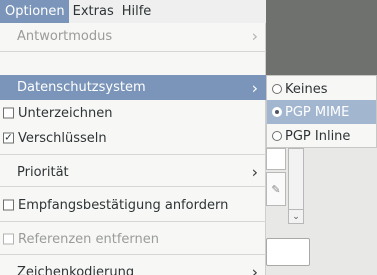  Describe the element at coordinates (296, 186) in the screenshot. I see `background-scrollbar: ⌄` at that location.